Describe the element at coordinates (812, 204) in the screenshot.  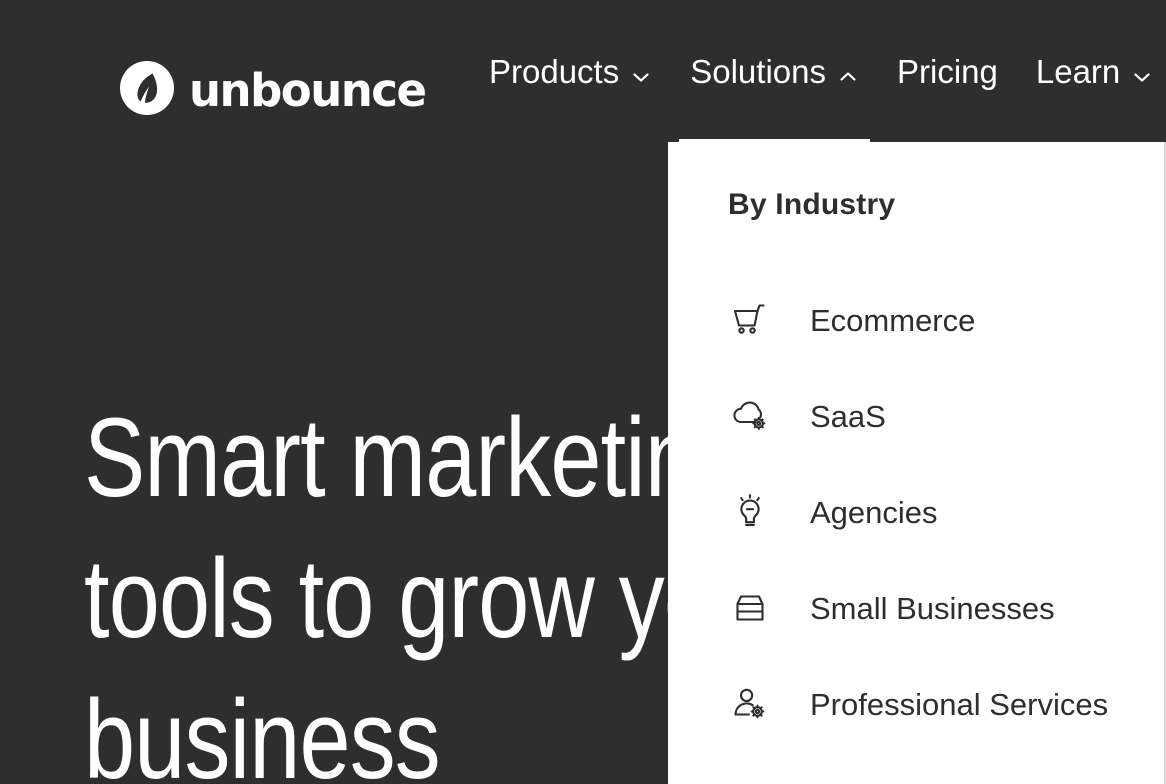
I see `dropdown-section-title: By Industry` at that location.